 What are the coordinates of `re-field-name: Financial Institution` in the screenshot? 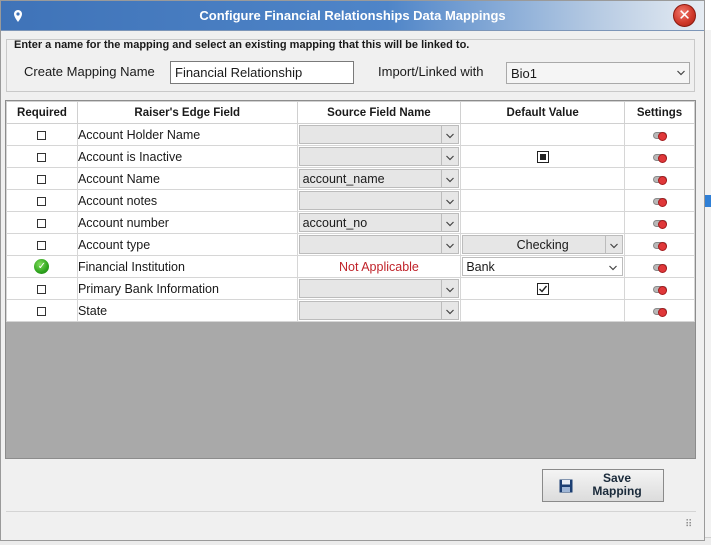 It's located at (187, 266).